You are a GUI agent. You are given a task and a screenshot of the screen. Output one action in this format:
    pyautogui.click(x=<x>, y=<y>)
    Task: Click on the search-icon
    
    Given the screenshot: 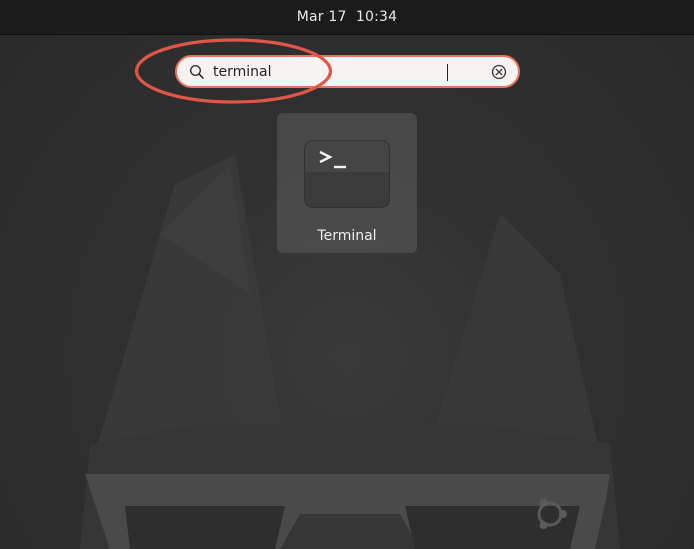 What is the action you would take?
    pyautogui.click(x=196, y=71)
    